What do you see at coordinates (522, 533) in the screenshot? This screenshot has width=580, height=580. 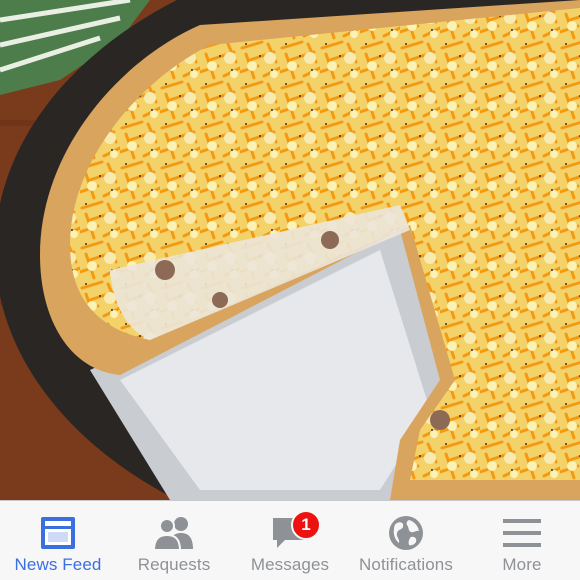 I see `menu-icon` at bounding box center [522, 533].